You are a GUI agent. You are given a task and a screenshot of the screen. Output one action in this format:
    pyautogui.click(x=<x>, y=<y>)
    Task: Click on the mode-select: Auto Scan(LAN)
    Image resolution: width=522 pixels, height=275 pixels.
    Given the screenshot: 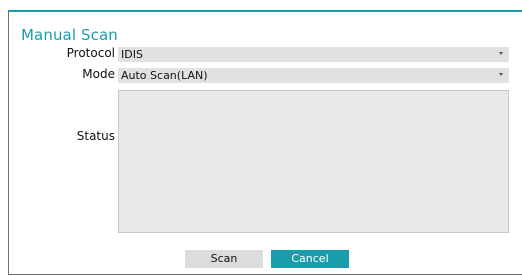 What is the action you would take?
    pyautogui.click(x=313, y=75)
    